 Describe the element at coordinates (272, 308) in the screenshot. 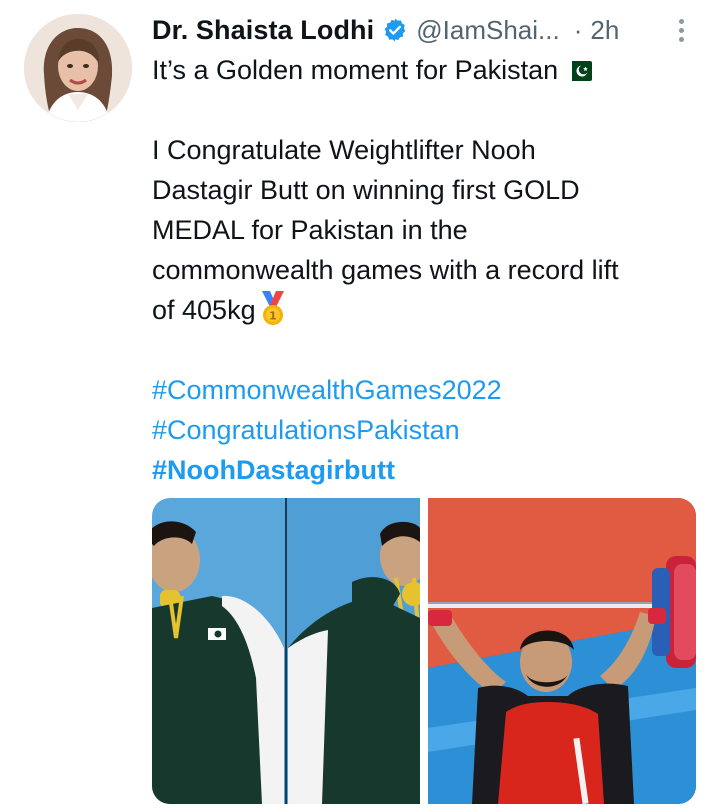

I see `gold-medal-emoji: 1` at that location.